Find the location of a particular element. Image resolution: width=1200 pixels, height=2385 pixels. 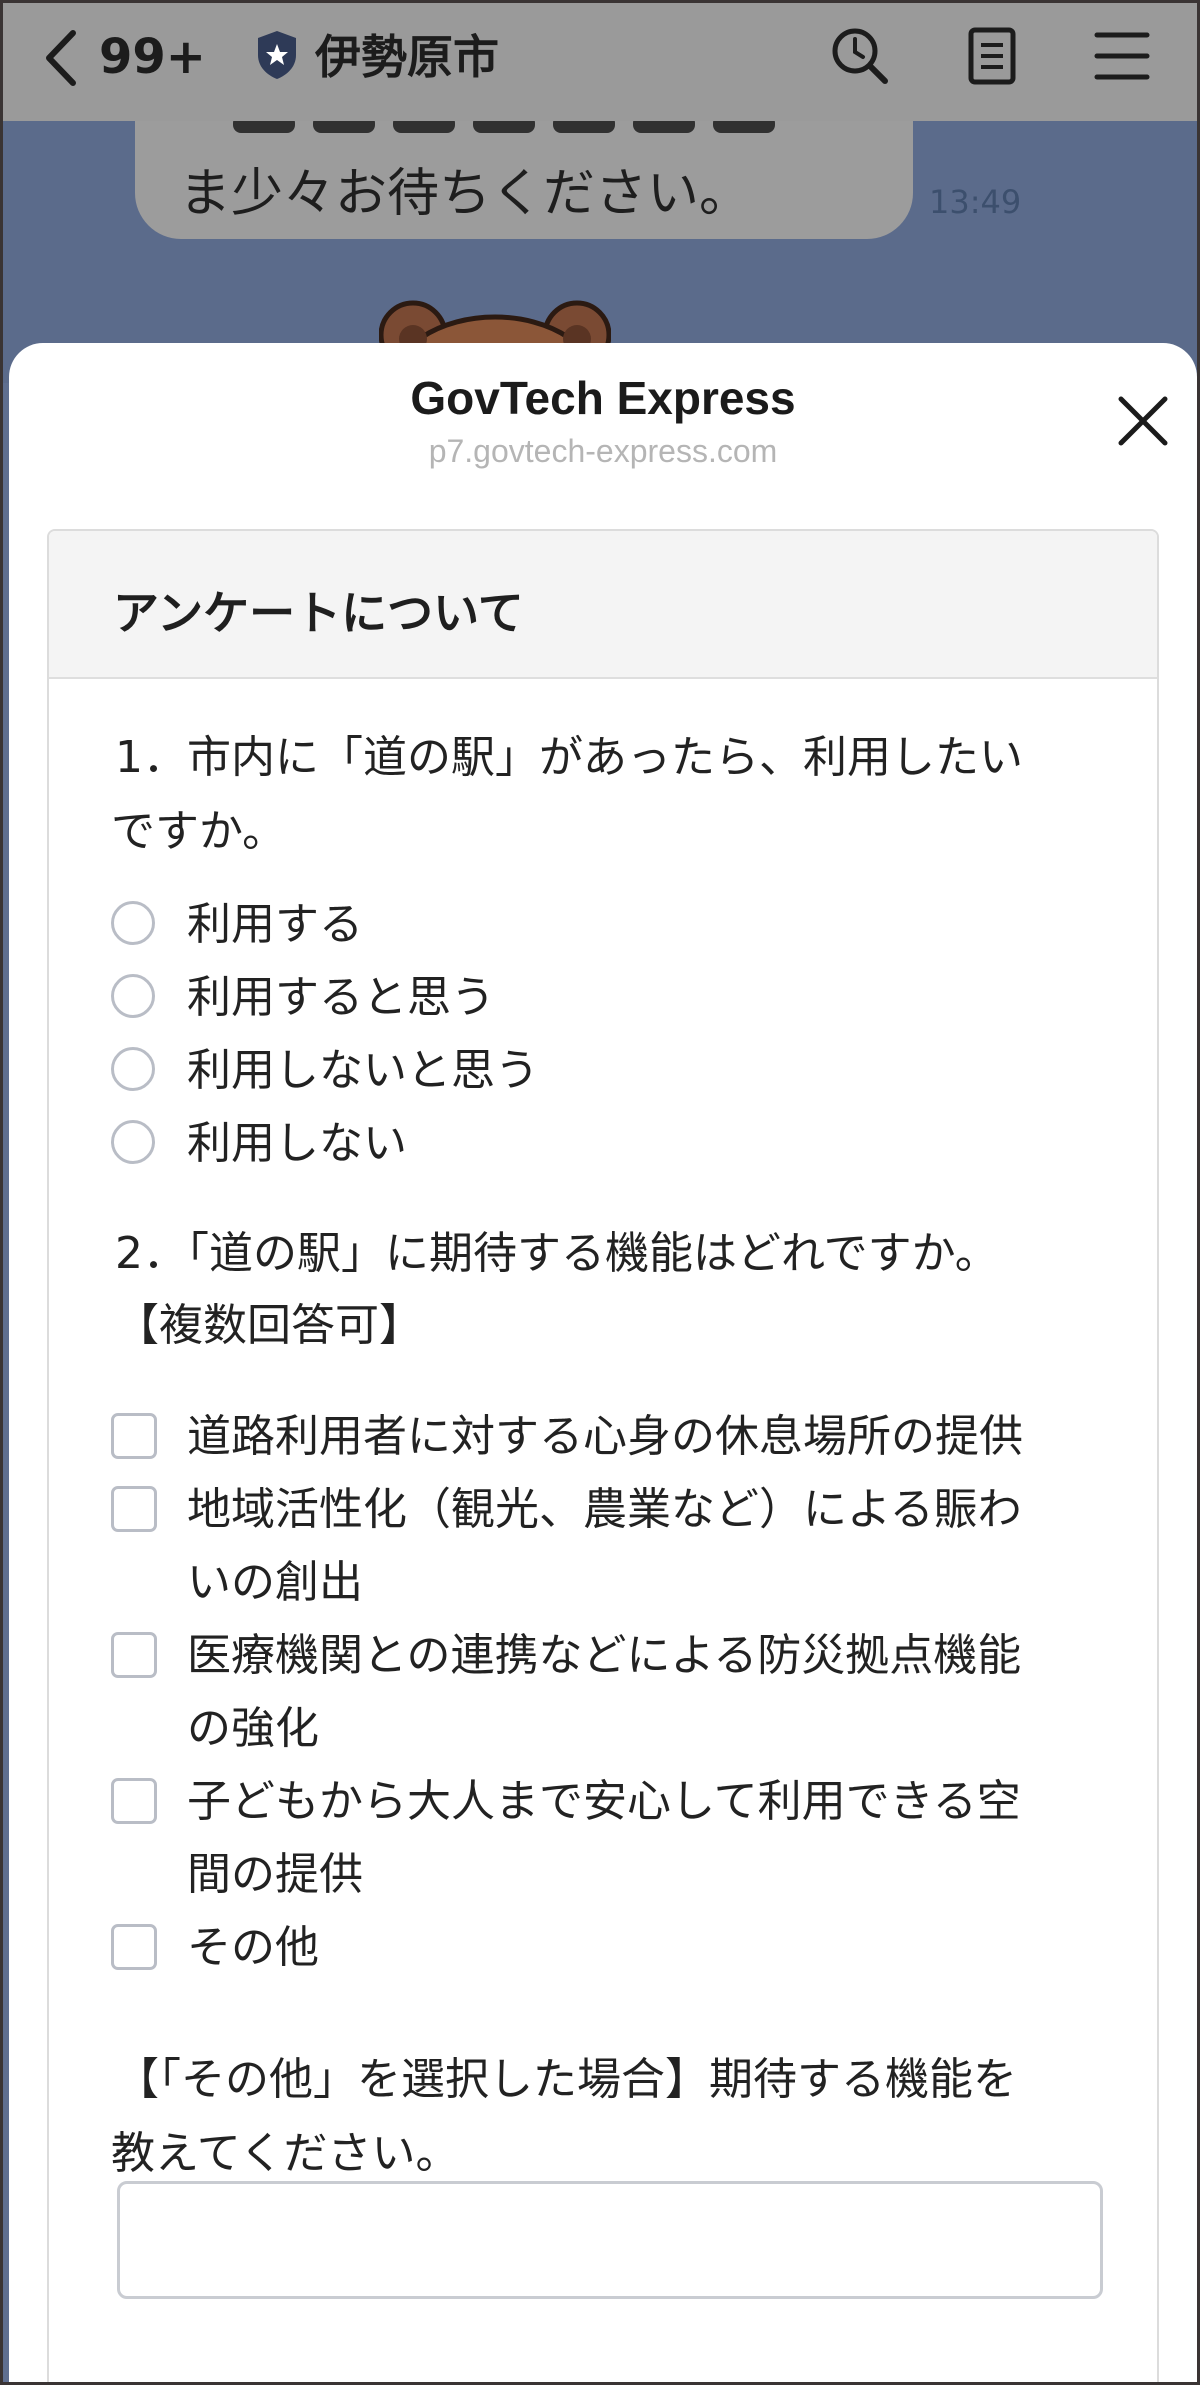

option-label: その他 is located at coordinates (253, 1947).